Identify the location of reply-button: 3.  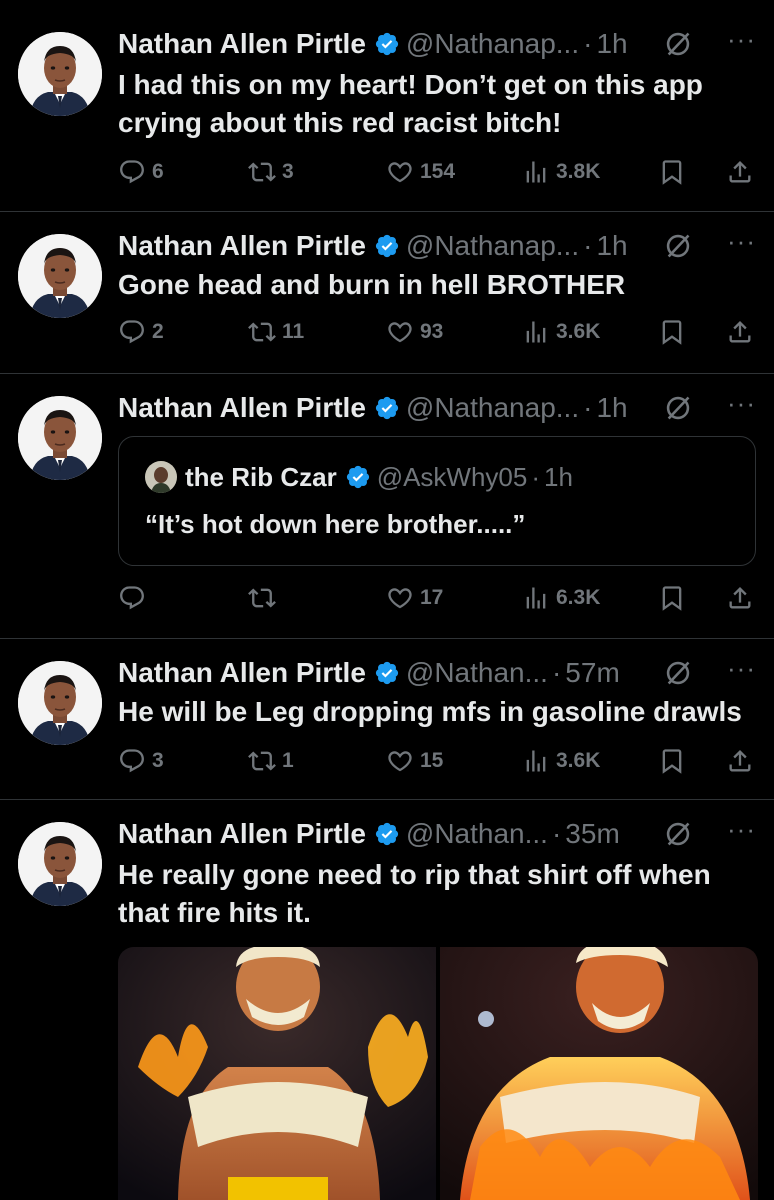
(141, 761).